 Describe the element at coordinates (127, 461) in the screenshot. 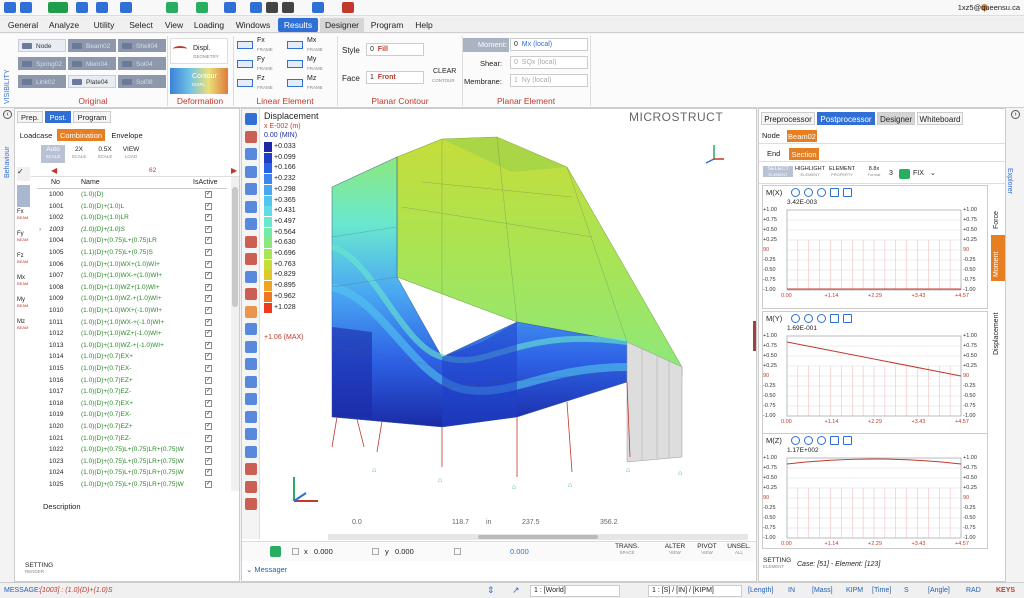

I see `table-row: 1023 (1.0)(D)+(0.75)L+(0.75)LR+(0.75)W ✓` at that location.